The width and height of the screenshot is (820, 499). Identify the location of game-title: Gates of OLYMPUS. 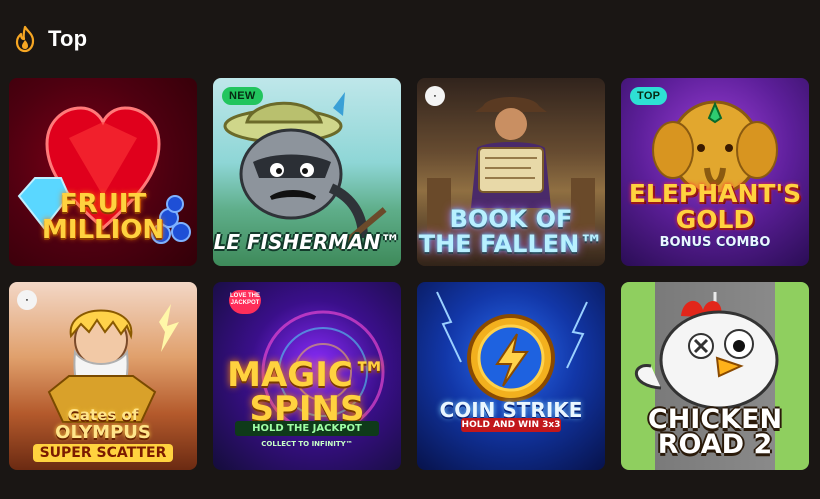
(103, 424).